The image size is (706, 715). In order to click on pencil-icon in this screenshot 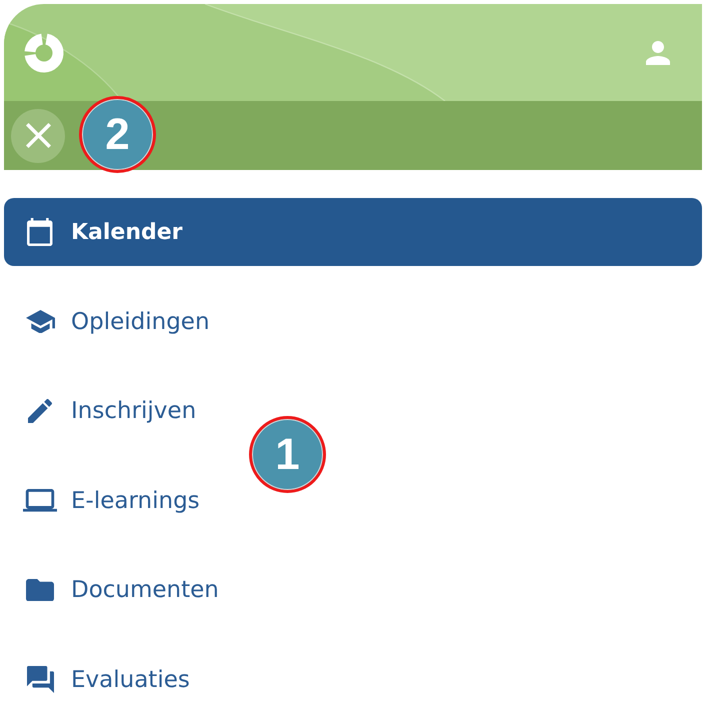, I will do `click(40, 411)`.